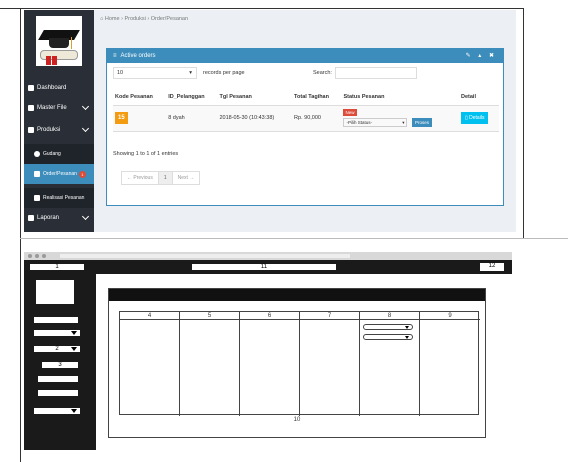 This screenshot has height=462, width=568. What do you see at coordinates (20, 235) in the screenshot?
I see `frame-line-left` at bounding box center [20, 235].